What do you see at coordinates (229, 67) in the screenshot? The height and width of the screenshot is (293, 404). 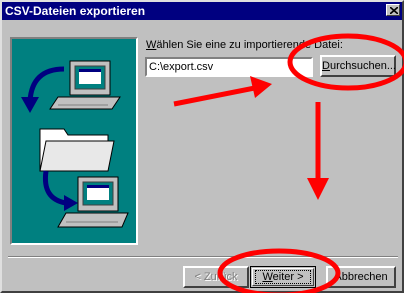 I see `file-path-input: C:\export.csv` at bounding box center [229, 67].